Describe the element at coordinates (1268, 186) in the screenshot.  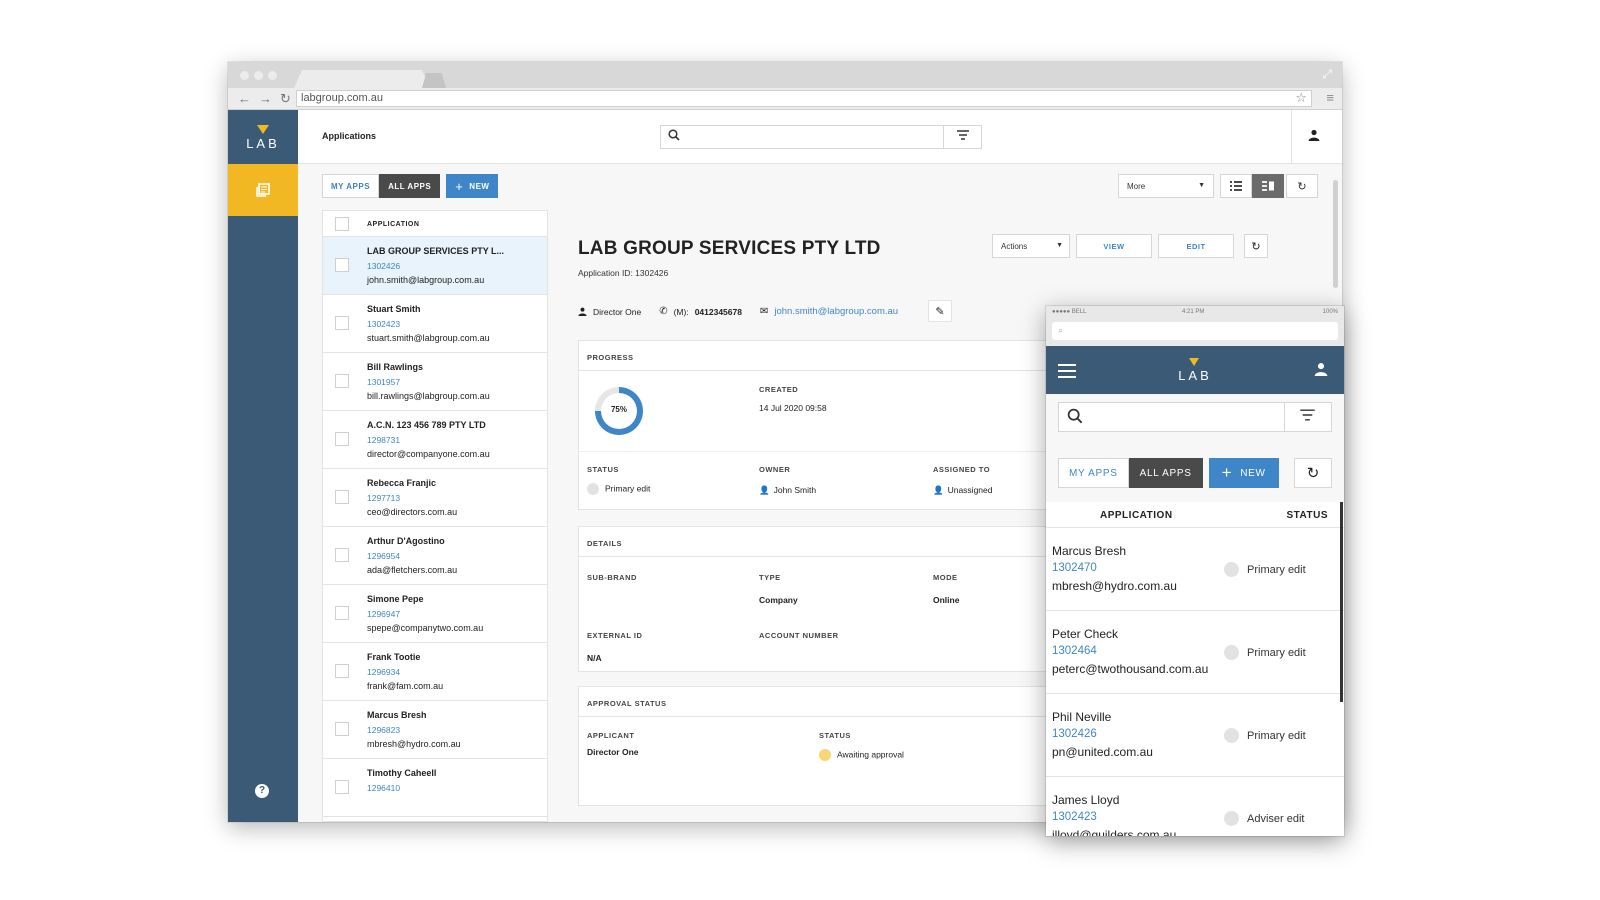
I see `split-view-button` at that location.